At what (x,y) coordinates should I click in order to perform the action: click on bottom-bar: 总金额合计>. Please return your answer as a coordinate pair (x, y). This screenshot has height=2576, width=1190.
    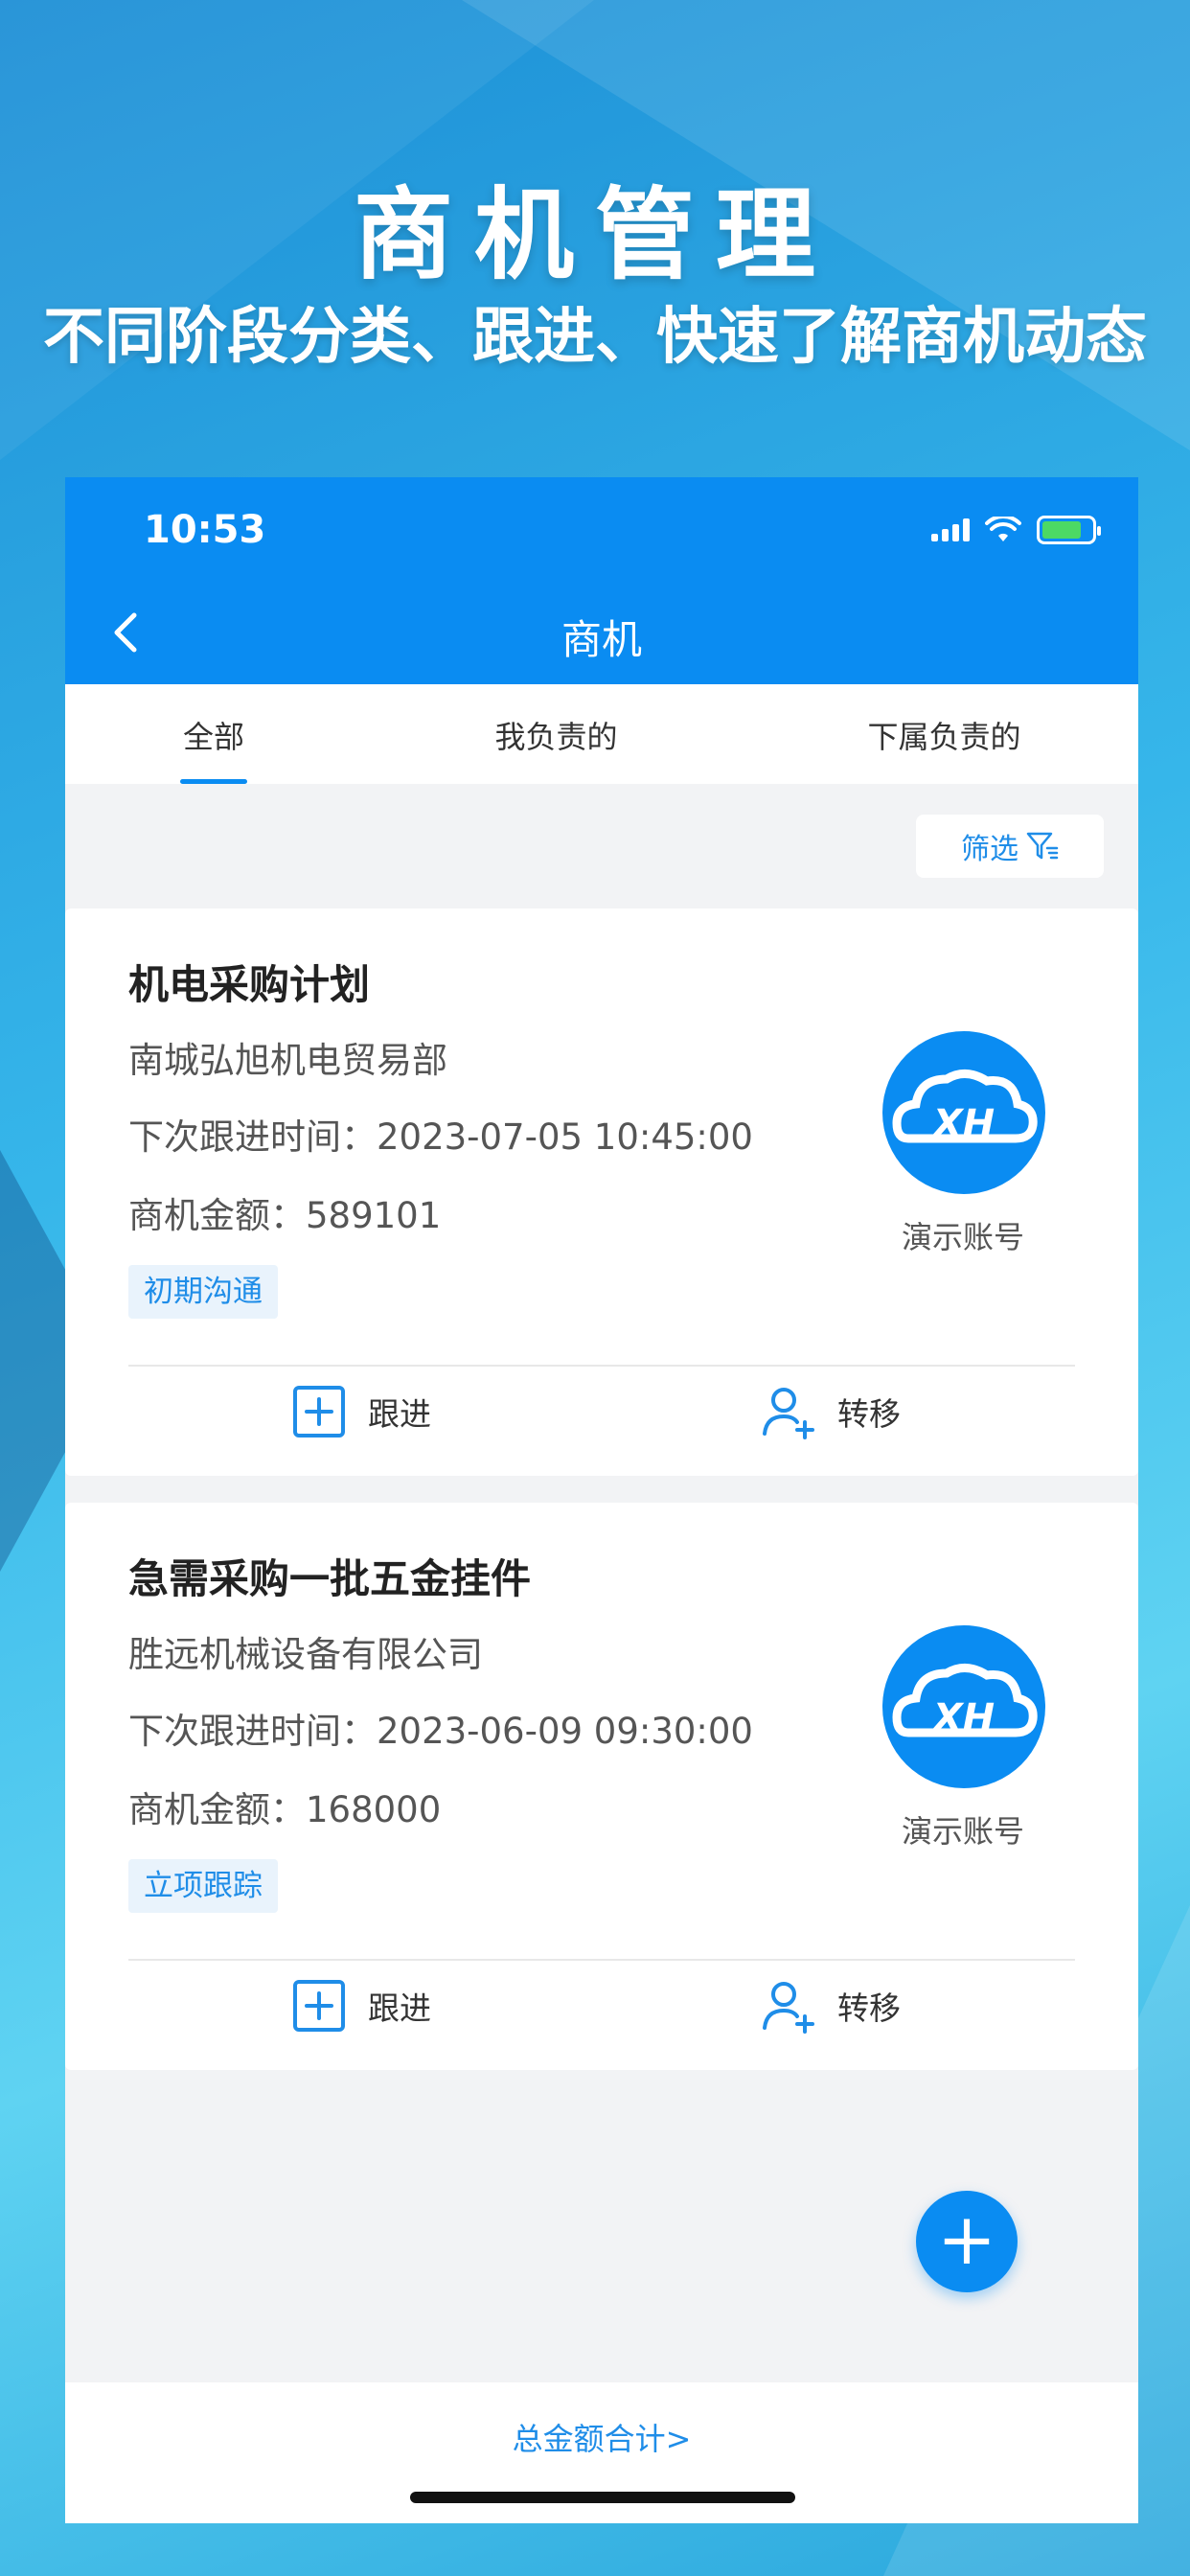
    Looking at the image, I should click on (602, 2452).